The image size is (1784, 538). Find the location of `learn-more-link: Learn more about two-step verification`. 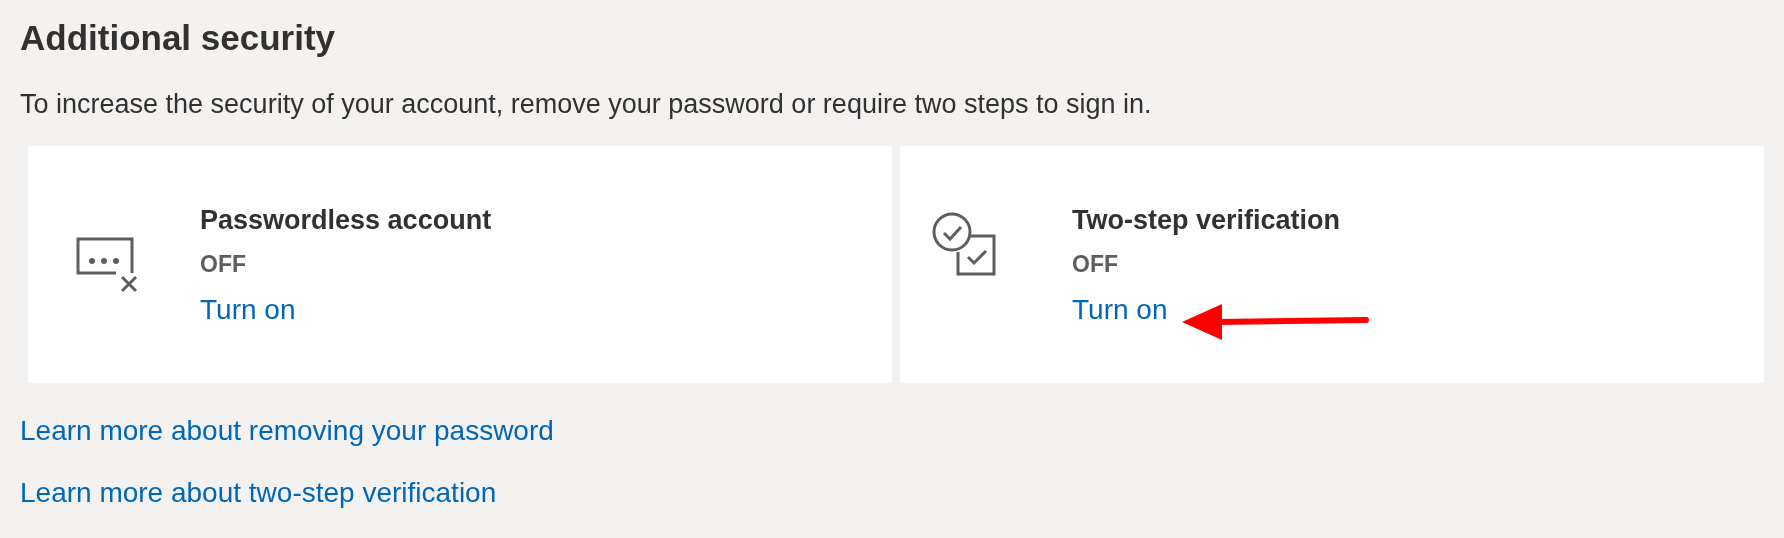

learn-more-link: Learn more about two-step verification is located at coordinates (258, 493).